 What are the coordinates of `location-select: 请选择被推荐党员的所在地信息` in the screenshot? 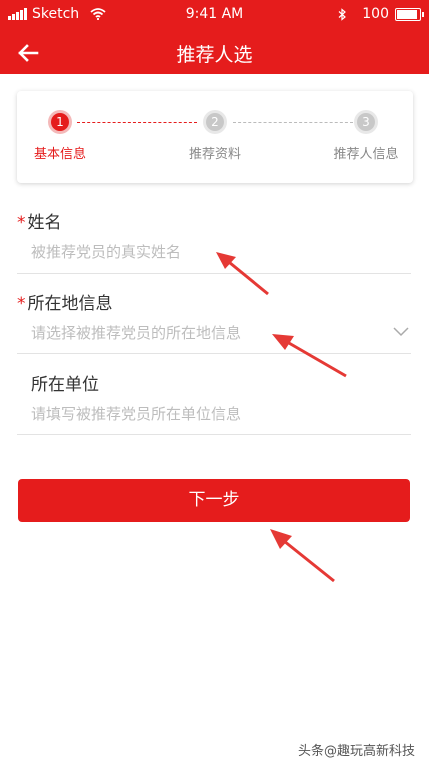 It's located at (136, 332).